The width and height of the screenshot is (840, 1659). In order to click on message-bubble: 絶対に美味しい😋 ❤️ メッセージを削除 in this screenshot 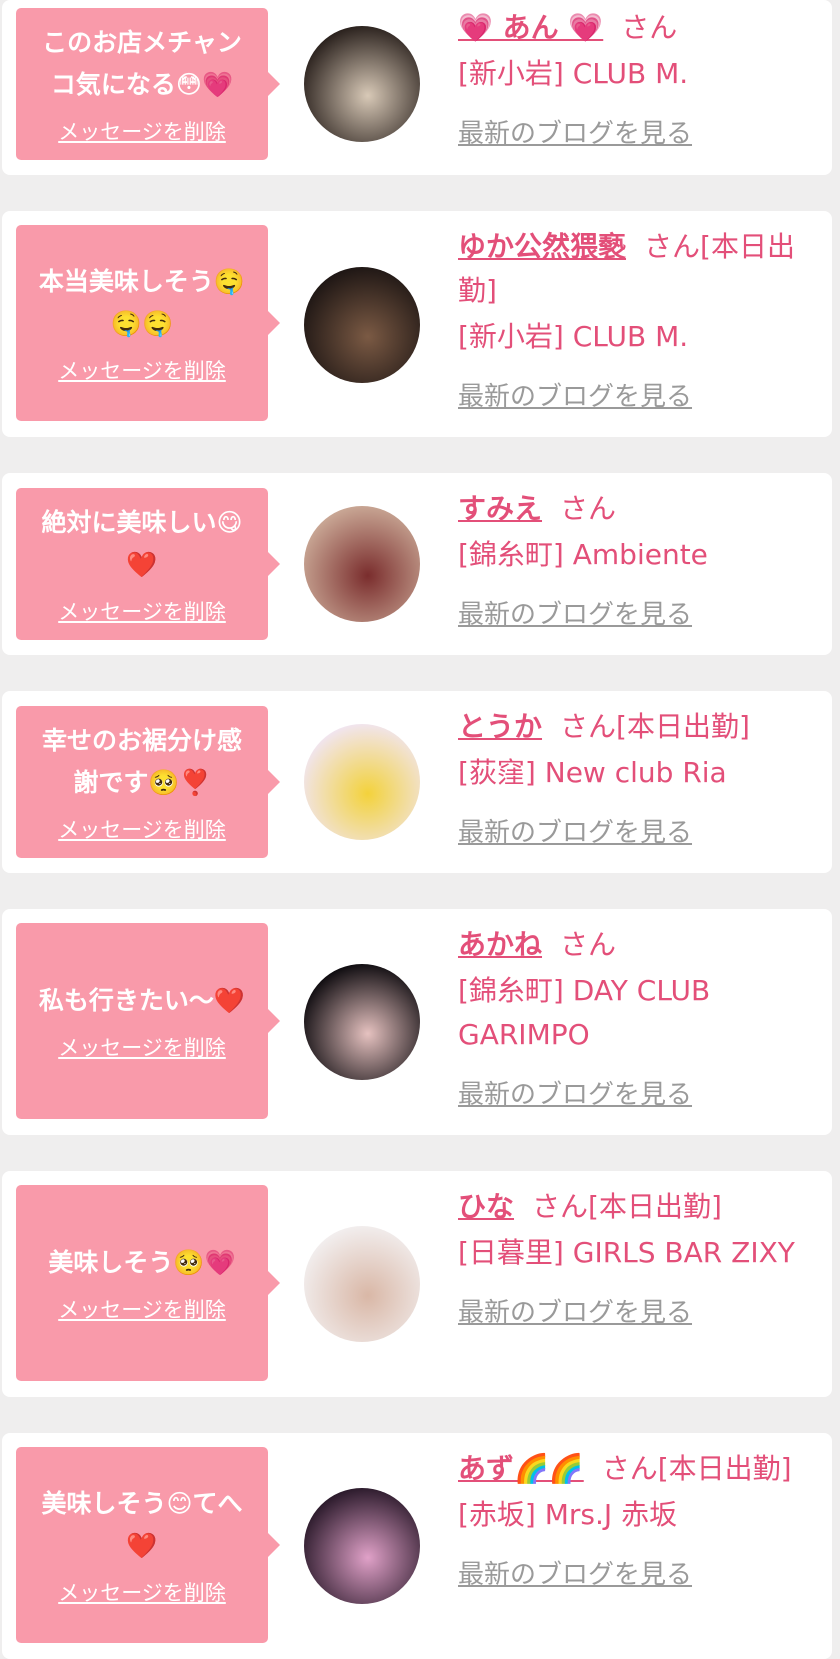, I will do `click(148, 564)`.